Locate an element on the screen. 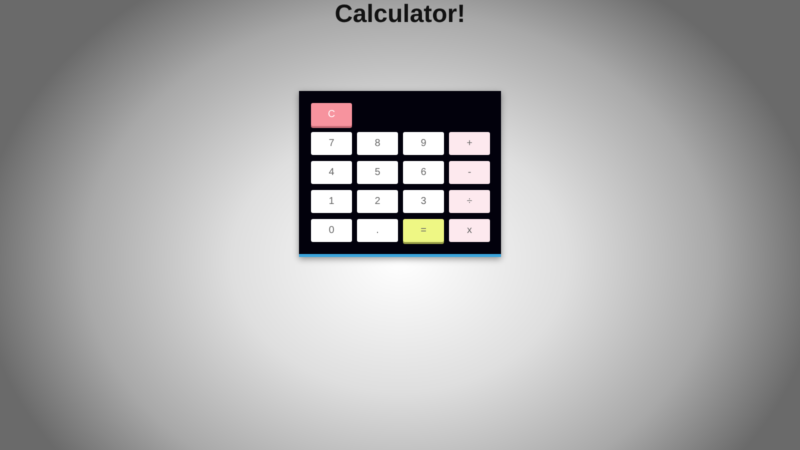 This screenshot has height=450, width=800. operator-button: ÷ is located at coordinates (469, 201).